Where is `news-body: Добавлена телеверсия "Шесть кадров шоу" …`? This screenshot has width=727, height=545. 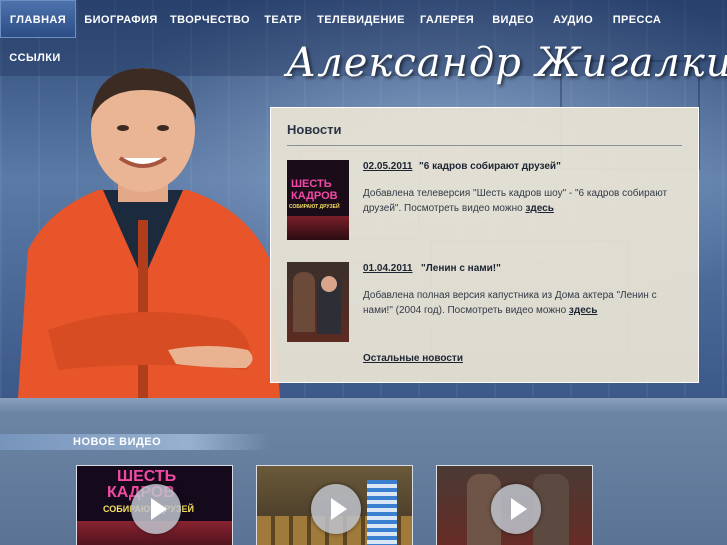 news-body: Добавлена телеверсия "Шесть кадров шоу" … is located at coordinates (518, 201).